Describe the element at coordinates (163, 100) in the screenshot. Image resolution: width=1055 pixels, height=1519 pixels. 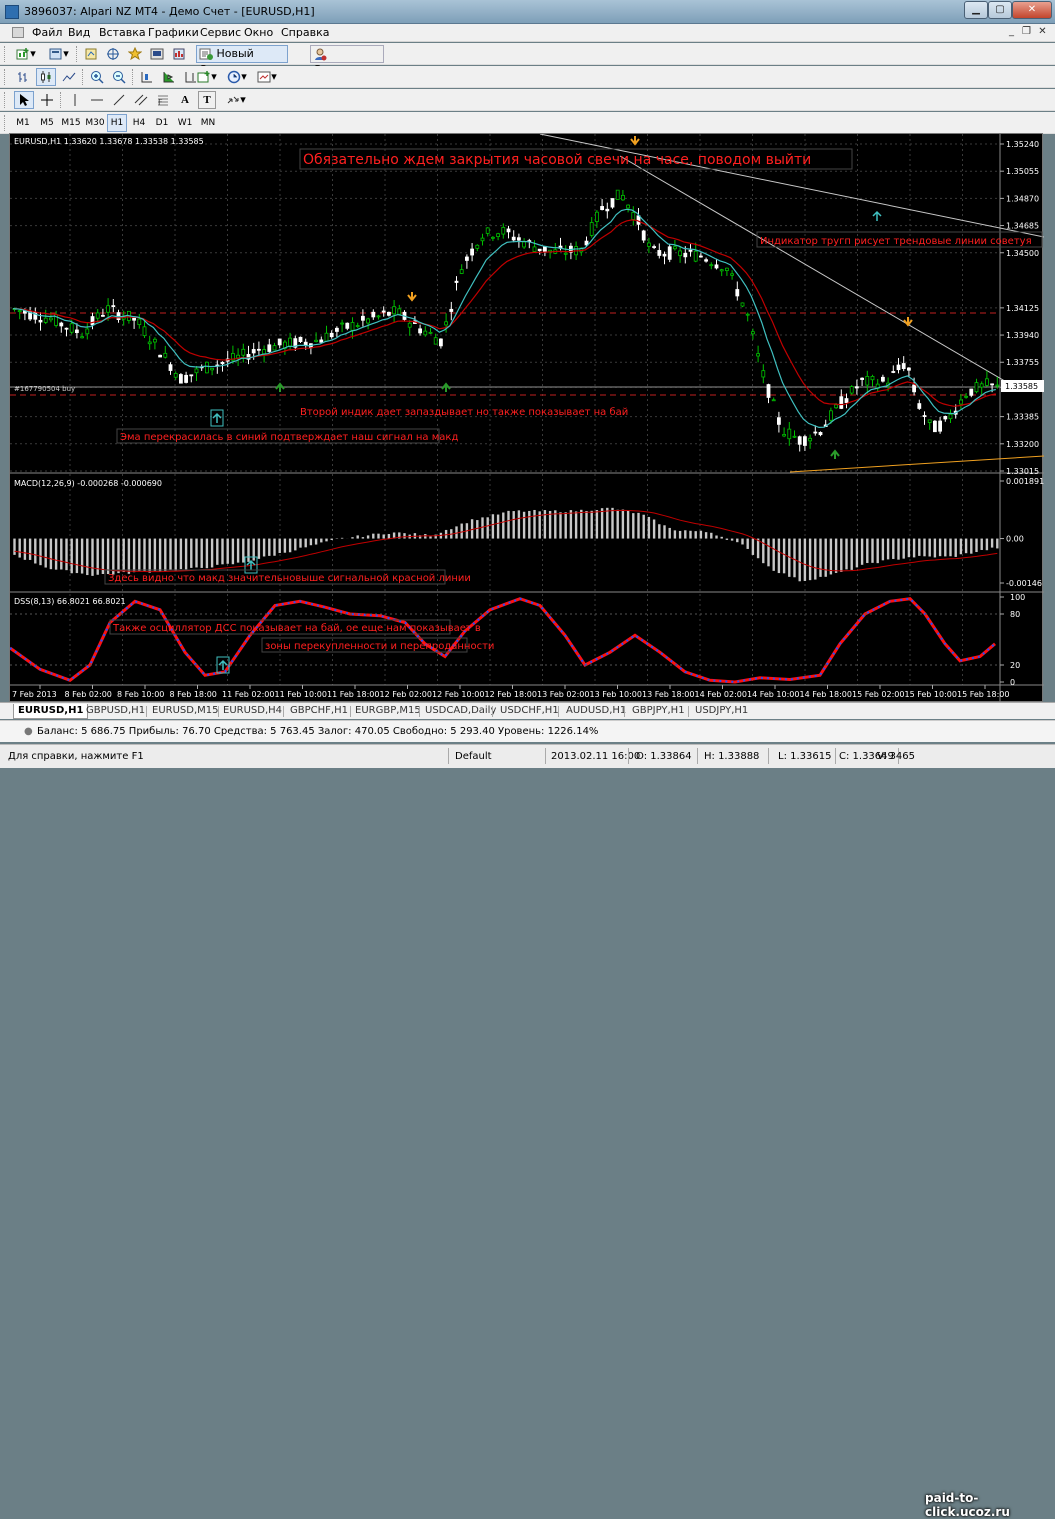
I see `fibonacci-button: F` at that location.